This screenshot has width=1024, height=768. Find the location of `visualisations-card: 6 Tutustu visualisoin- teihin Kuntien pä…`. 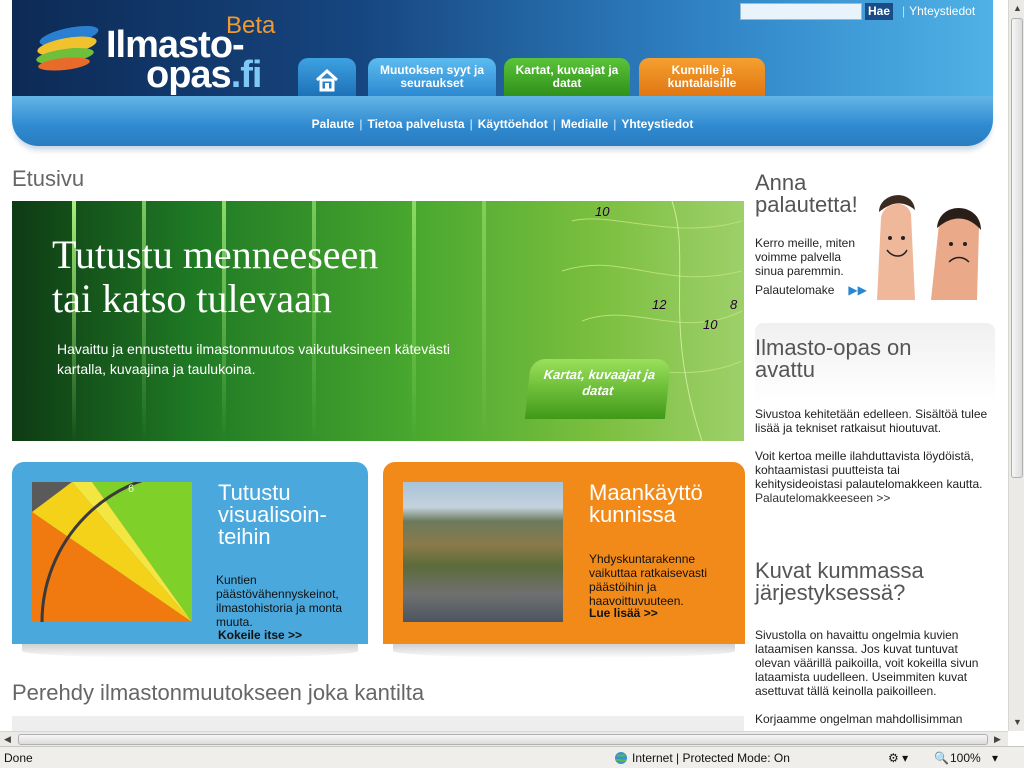

visualisations-card: 6 Tutustu visualisoin- teihin Kuntien pä… is located at coordinates (190, 553).